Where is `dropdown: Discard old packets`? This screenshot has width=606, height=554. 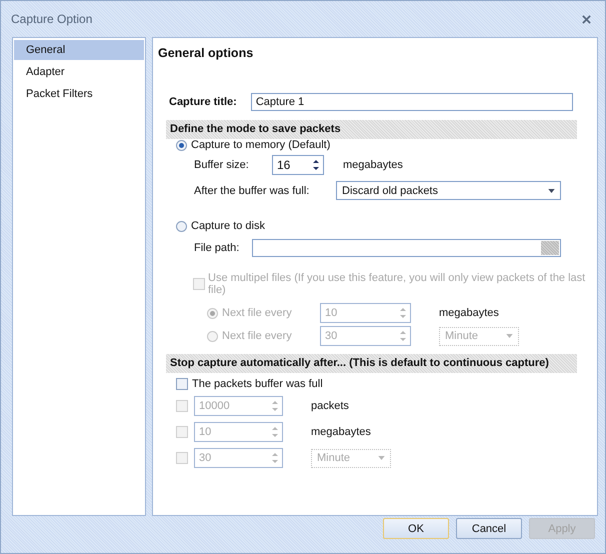
dropdown: Discard old packets is located at coordinates (448, 190).